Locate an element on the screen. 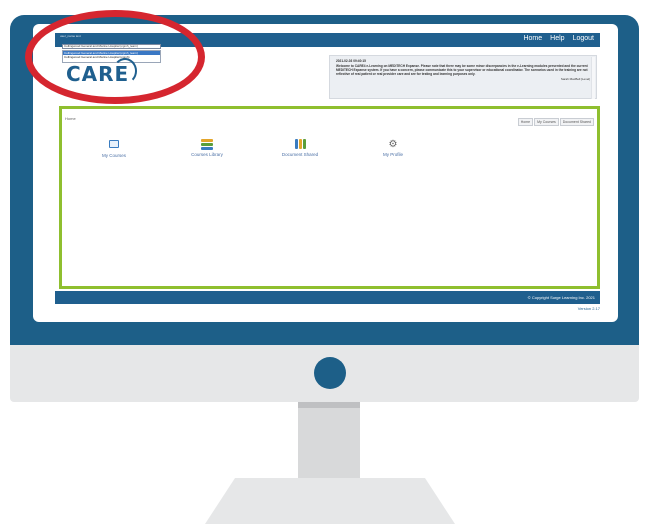 The height and width of the screenshot is (524, 649). tile-label: Document Shared is located at coordinates (300, 154).